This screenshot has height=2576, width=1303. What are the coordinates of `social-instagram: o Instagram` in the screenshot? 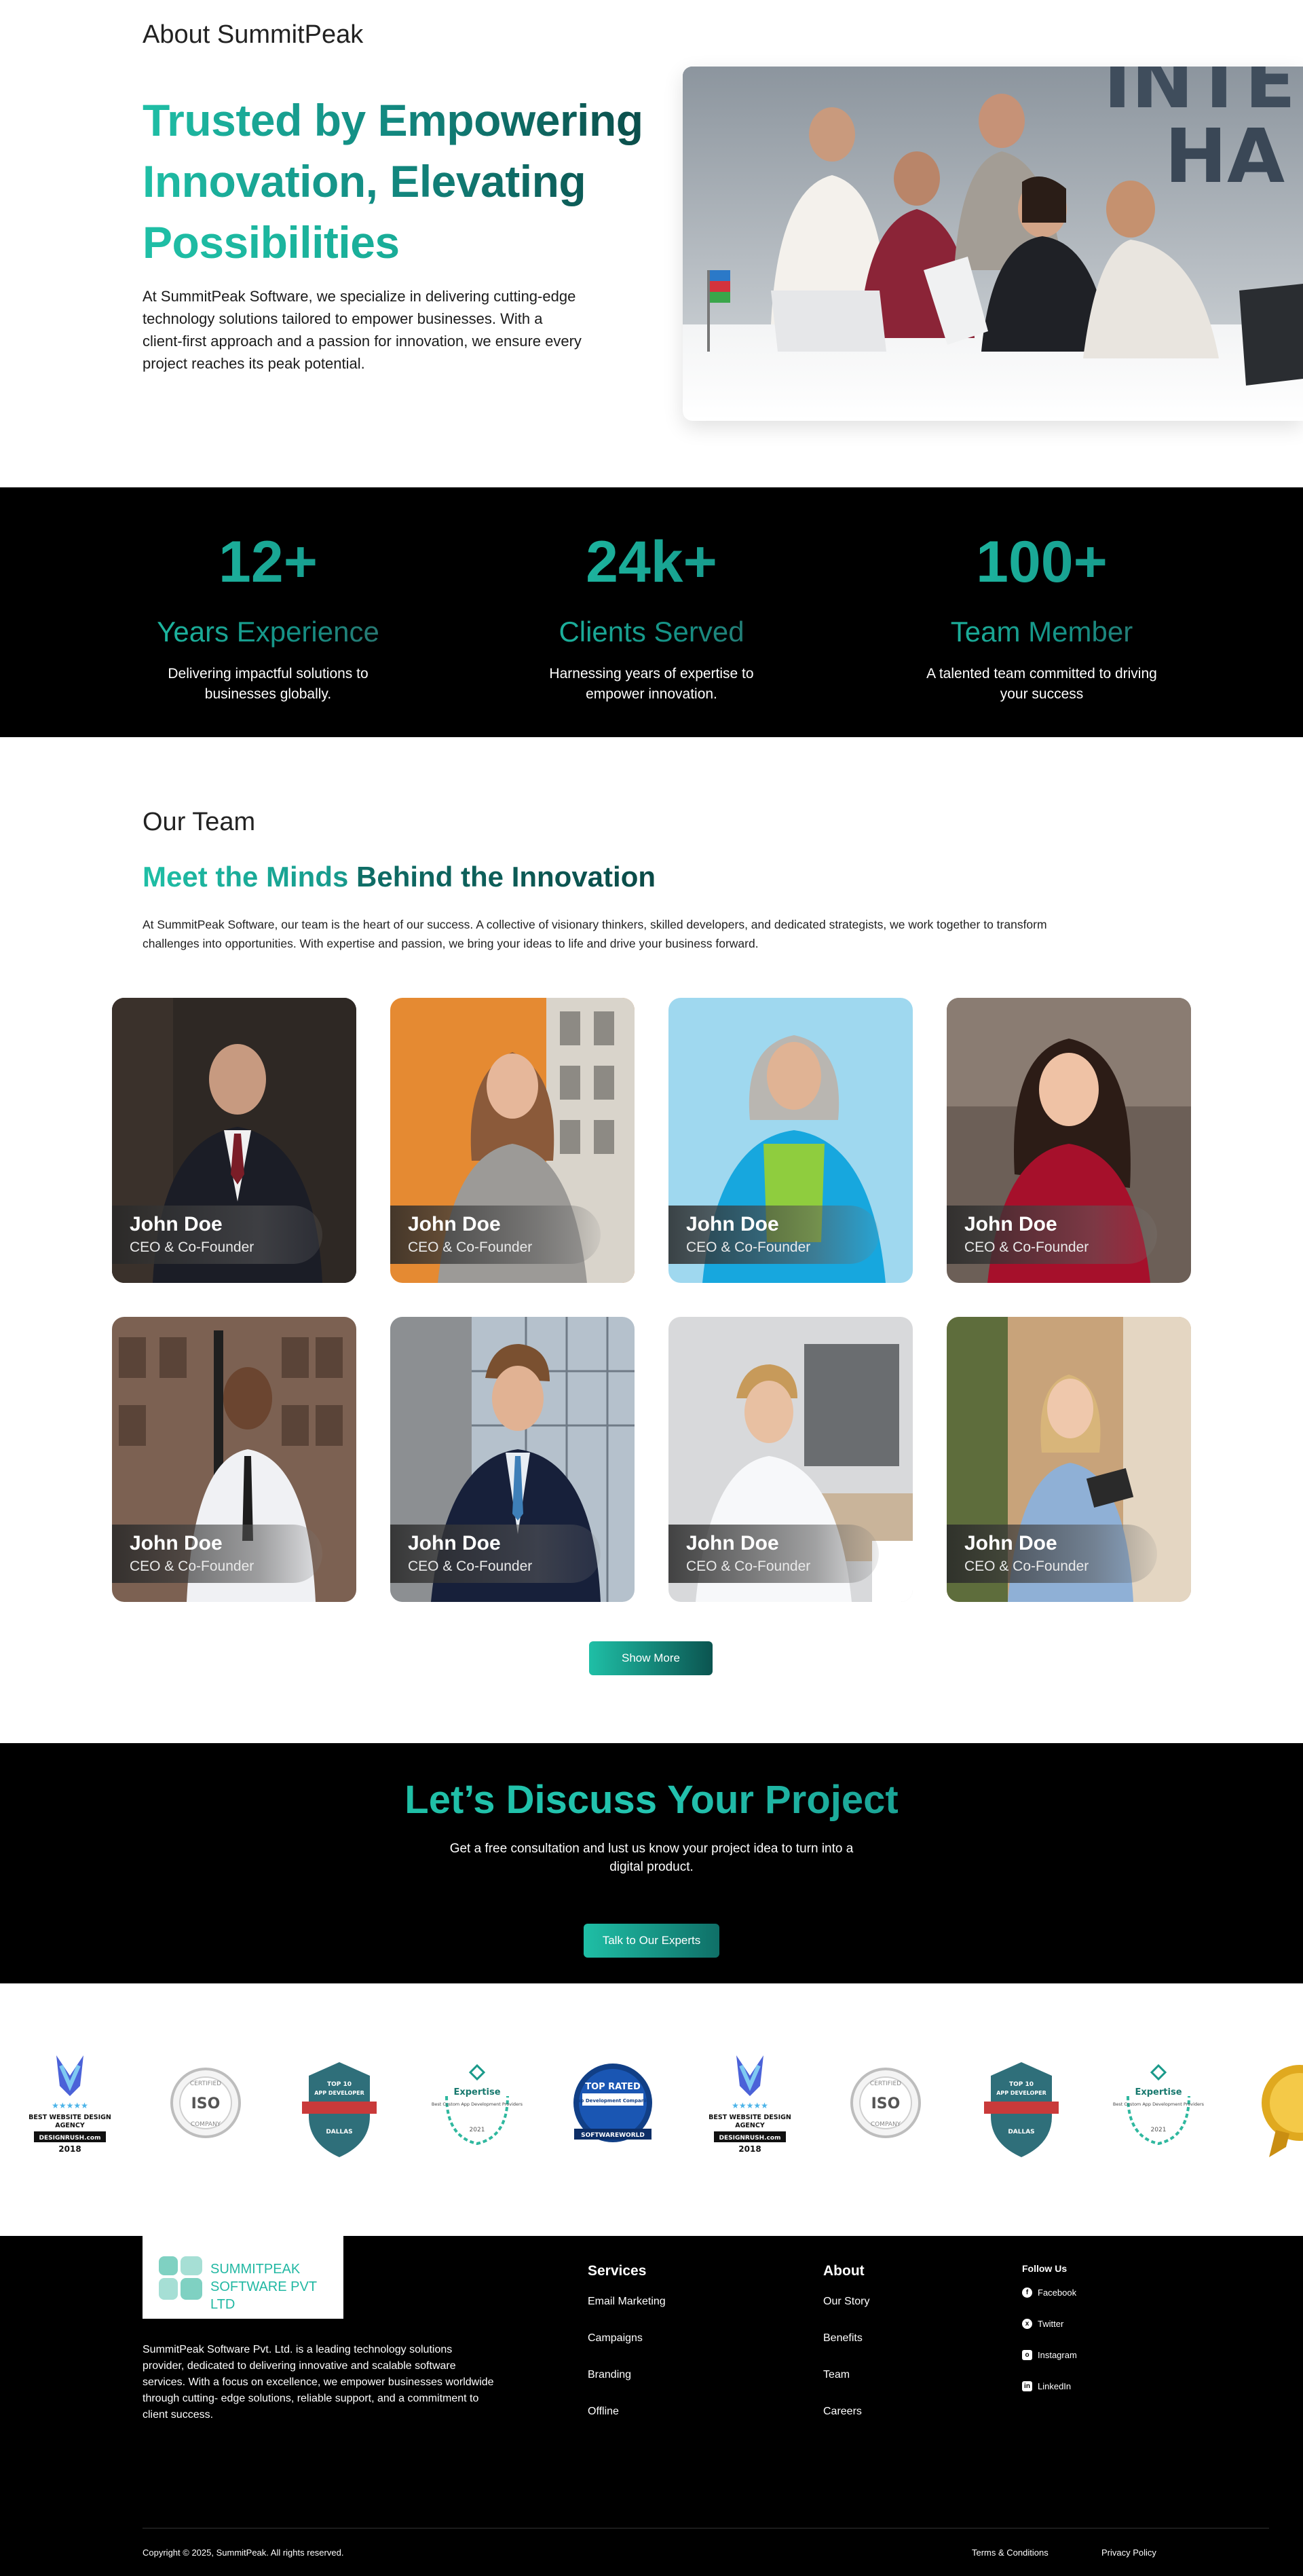 It's located at (1049, 2355).